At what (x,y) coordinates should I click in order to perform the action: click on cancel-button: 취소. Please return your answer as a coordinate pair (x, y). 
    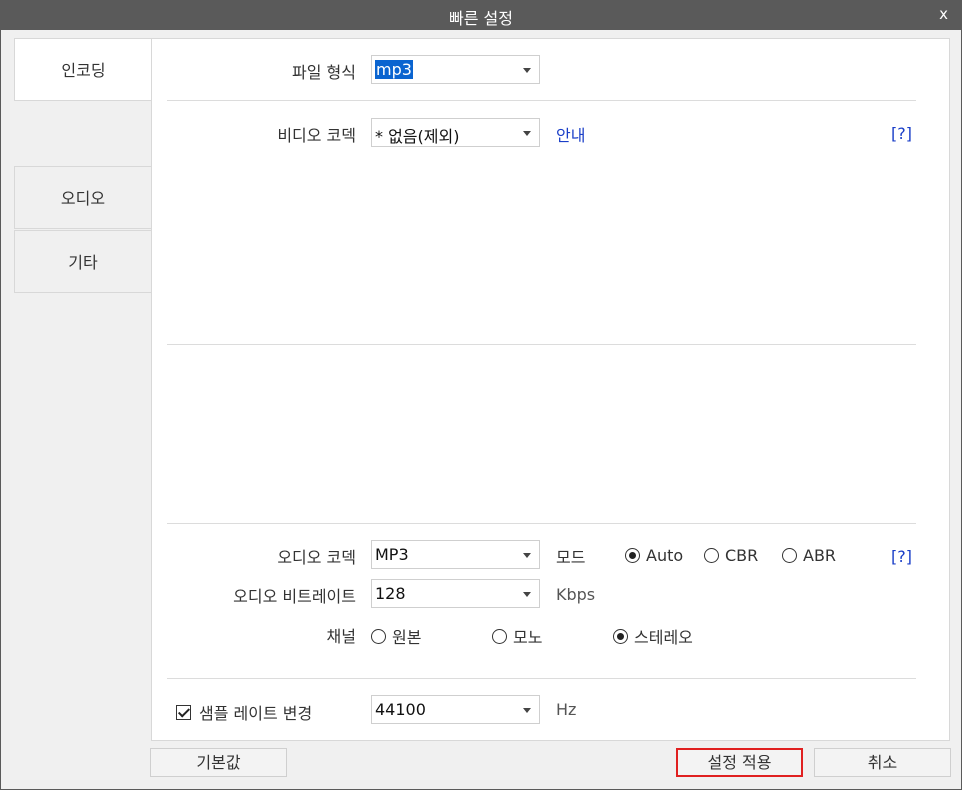
    Looking at the image, I should click on (882, 762).